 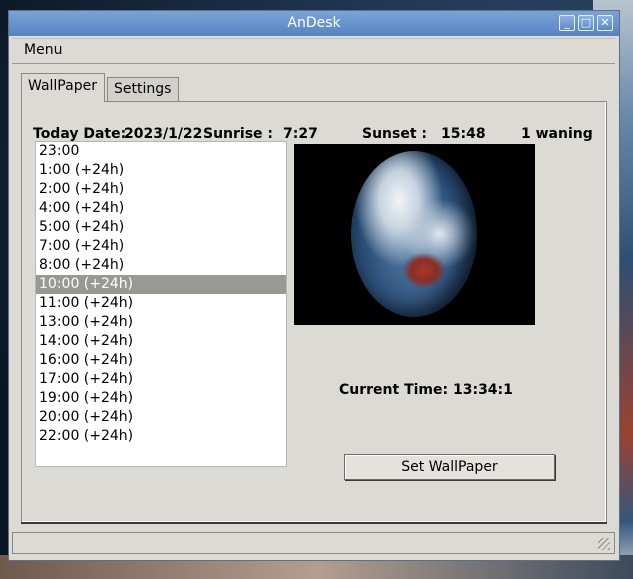 I want to click on panel-divider, so click(x=314, y=523).